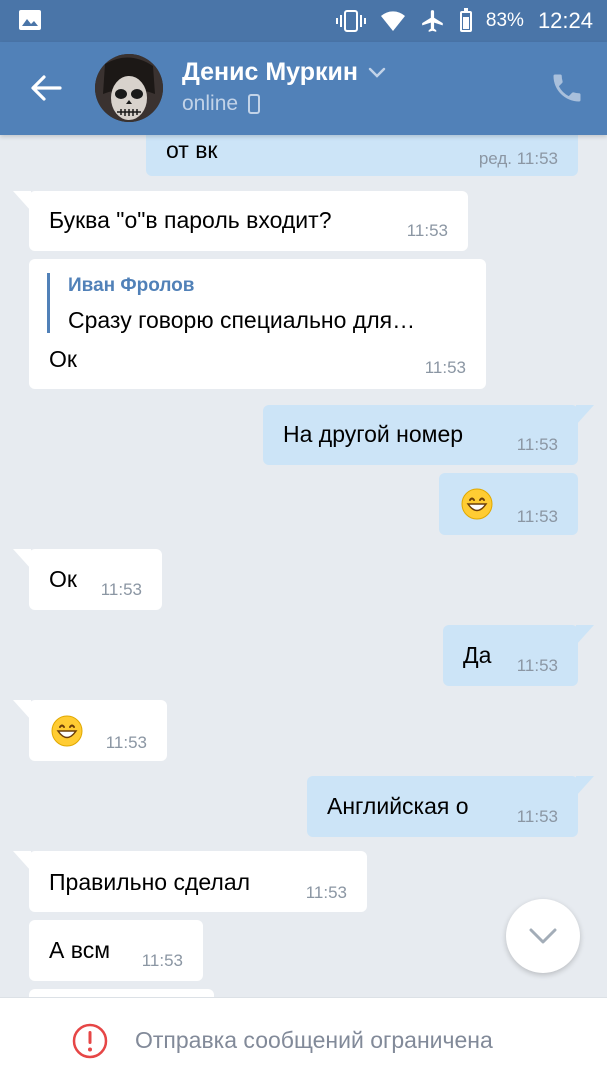  Describe the element at coordinates (116, 950) in the screenshot. I see `incoming-message: А всм 11:53` at that location.